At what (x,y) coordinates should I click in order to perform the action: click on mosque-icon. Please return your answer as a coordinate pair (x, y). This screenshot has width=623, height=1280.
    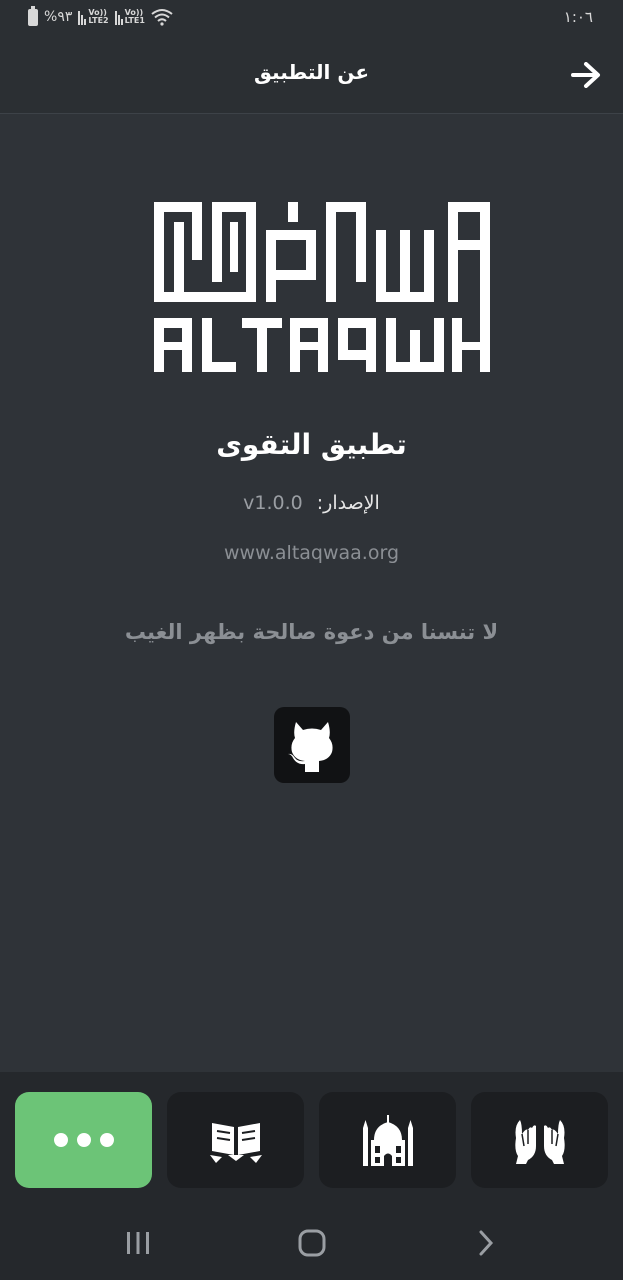
    Looking at the image, I should click on (387, 1140).